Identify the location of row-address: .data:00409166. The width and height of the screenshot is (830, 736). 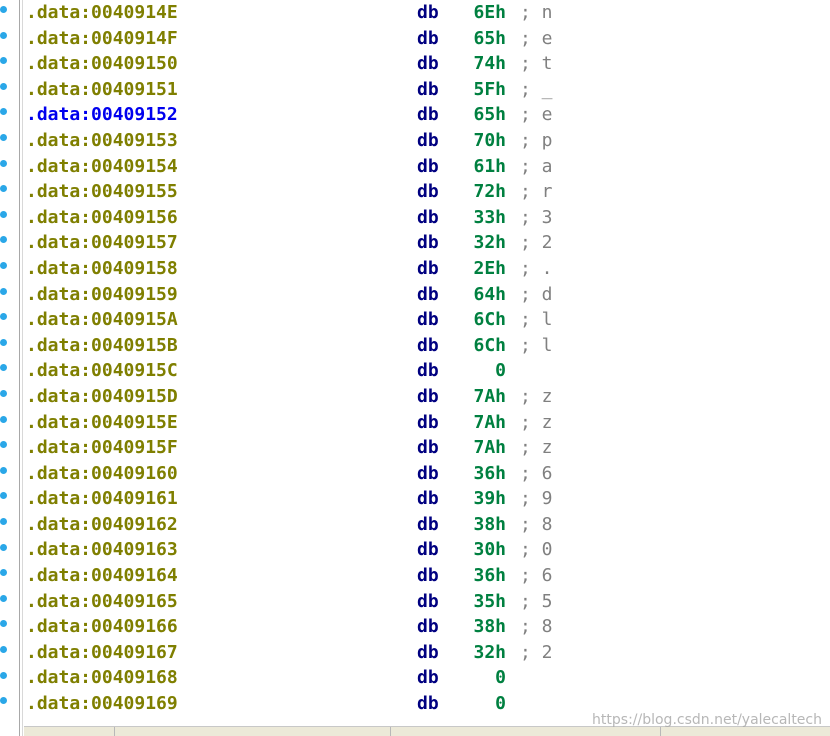
(102, 627).